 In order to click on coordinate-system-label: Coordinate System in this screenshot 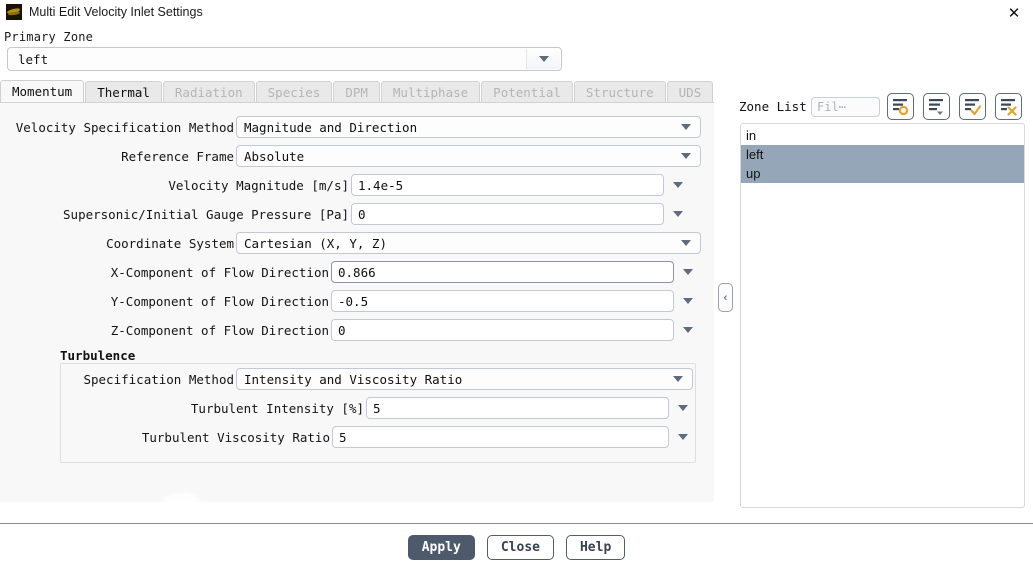, I will do `click(170, 243)`.